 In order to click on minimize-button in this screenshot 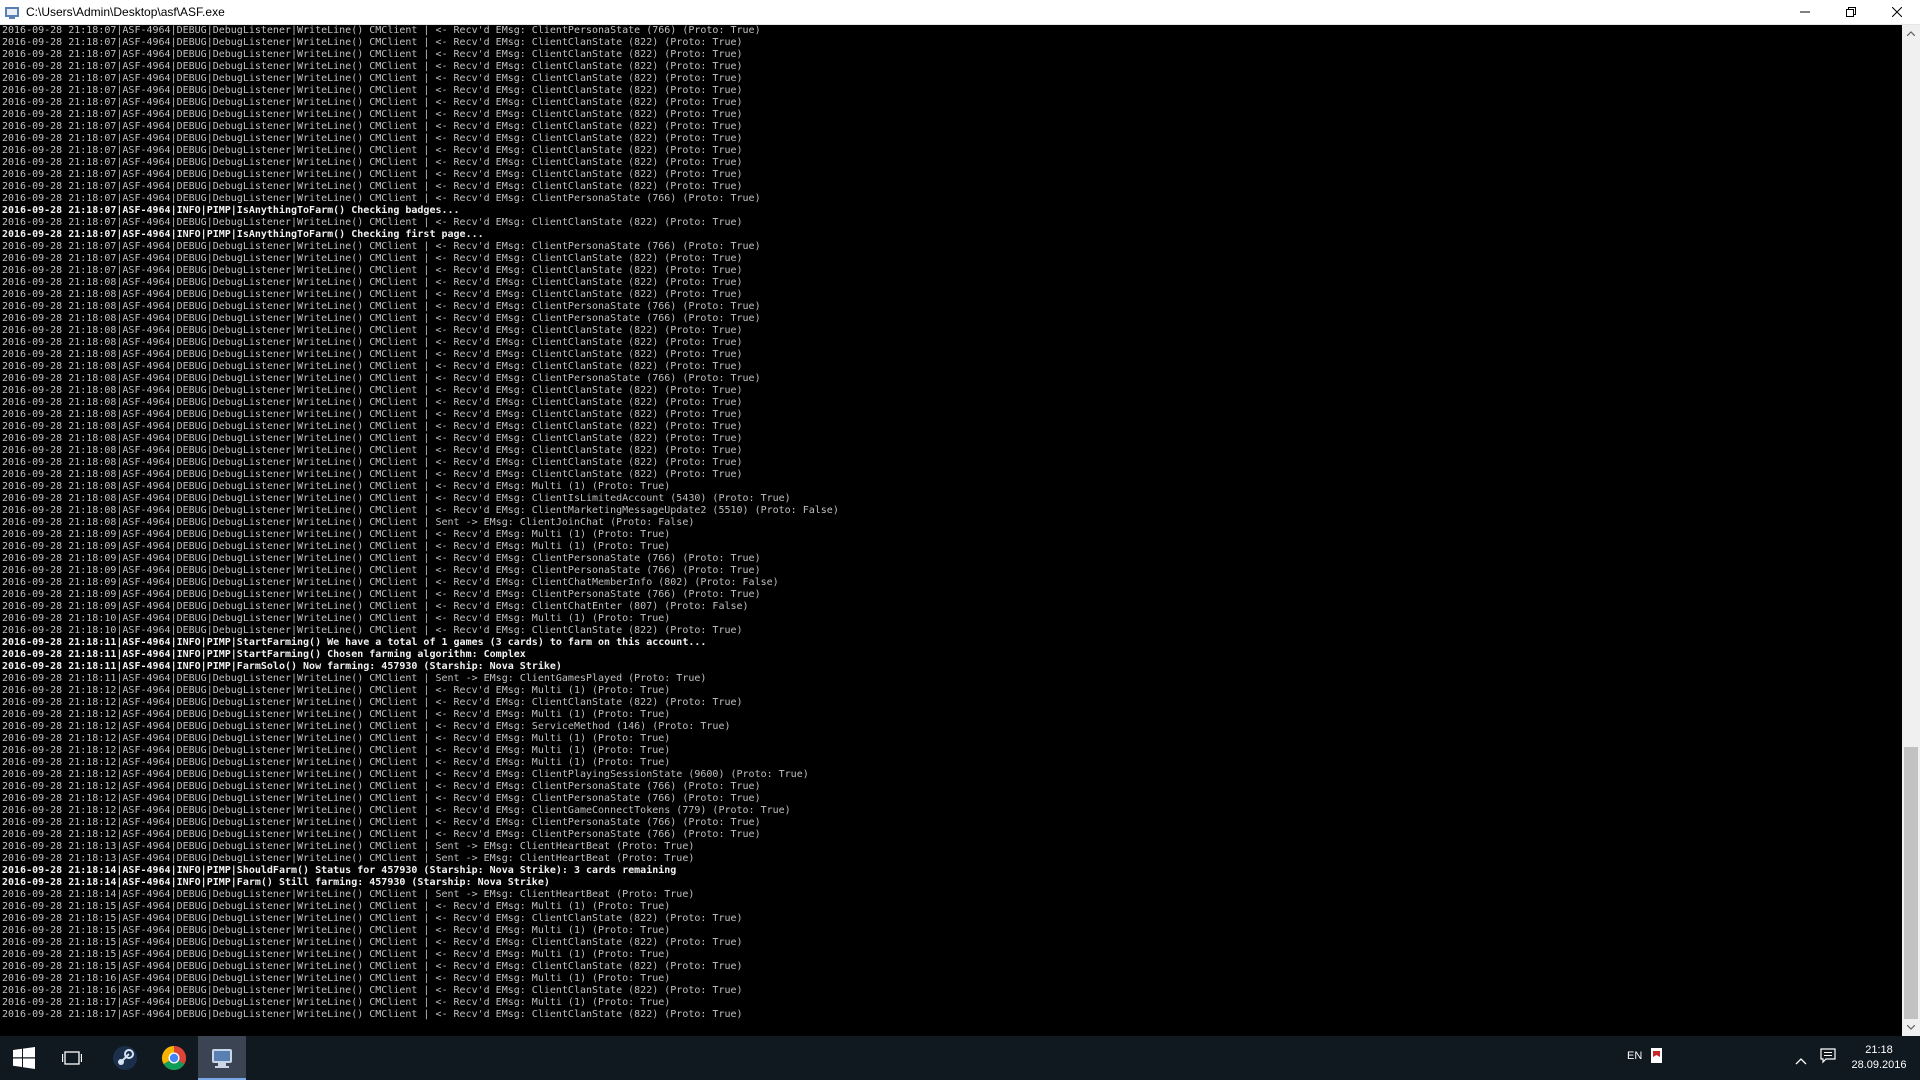, I will do `click(1805, 12)`.